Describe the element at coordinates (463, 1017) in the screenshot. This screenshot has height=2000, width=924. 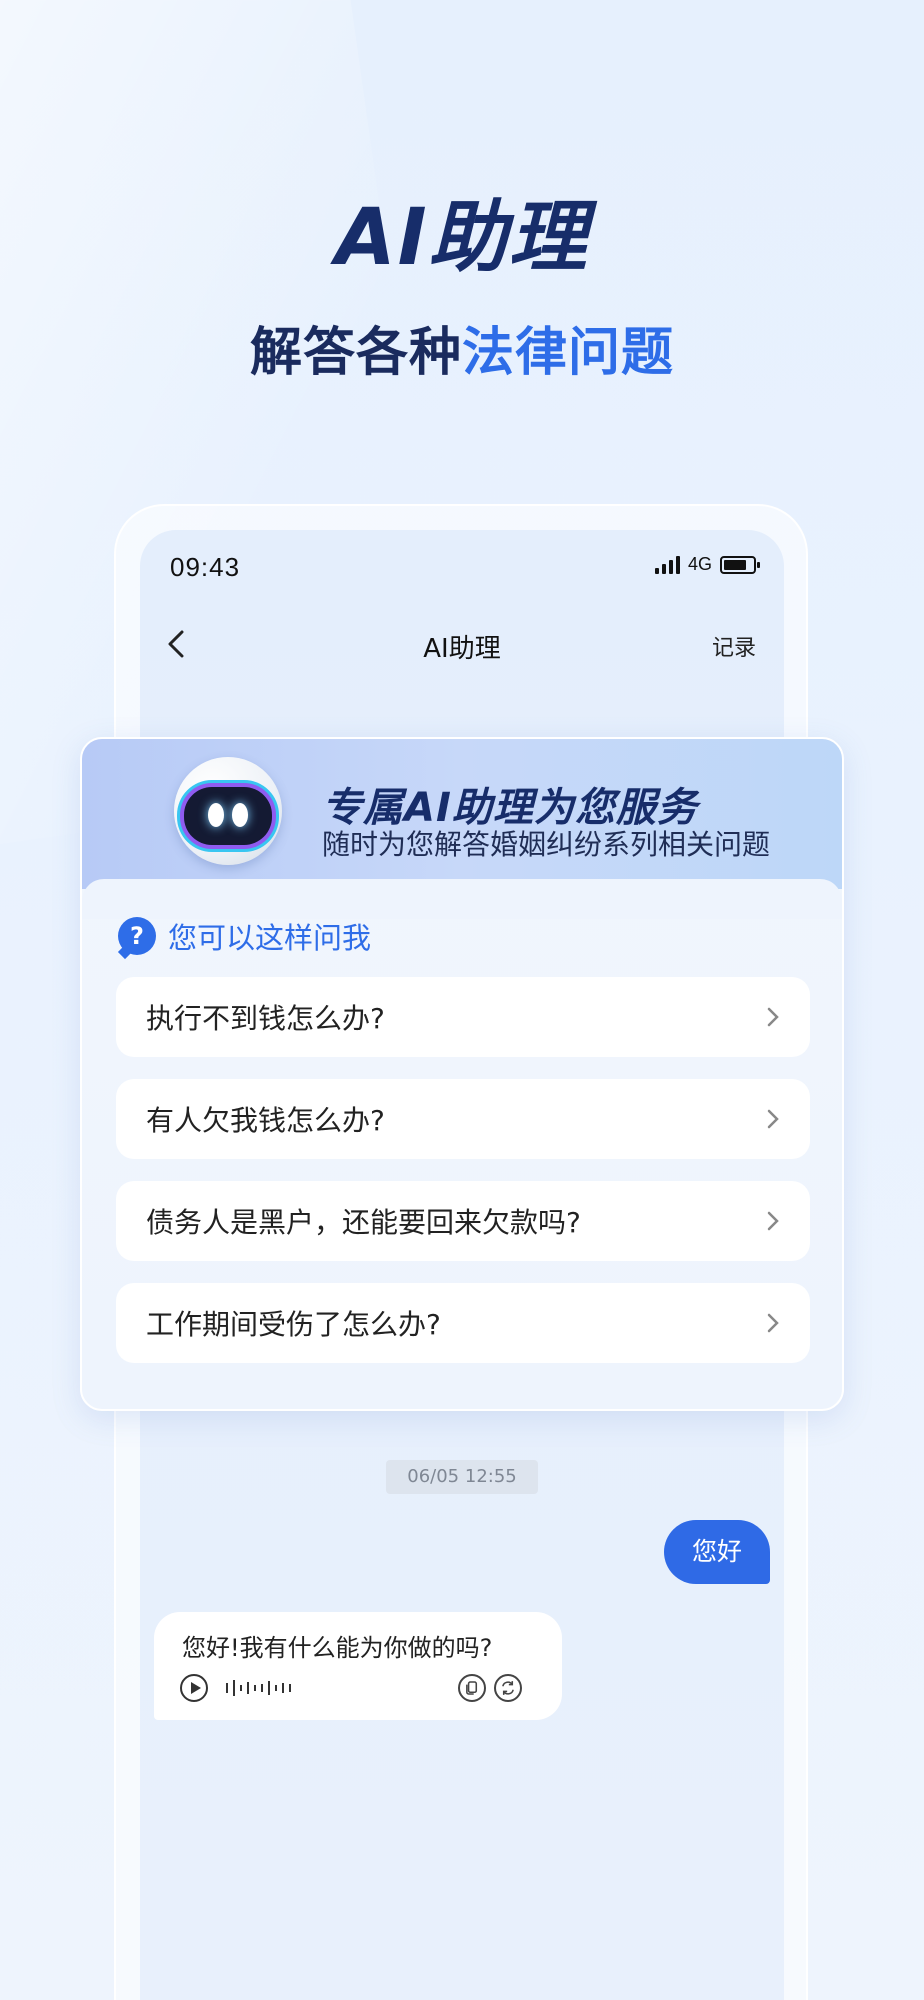
I see `suggested-question-1: 执行不到钱怎么办?` at that location.